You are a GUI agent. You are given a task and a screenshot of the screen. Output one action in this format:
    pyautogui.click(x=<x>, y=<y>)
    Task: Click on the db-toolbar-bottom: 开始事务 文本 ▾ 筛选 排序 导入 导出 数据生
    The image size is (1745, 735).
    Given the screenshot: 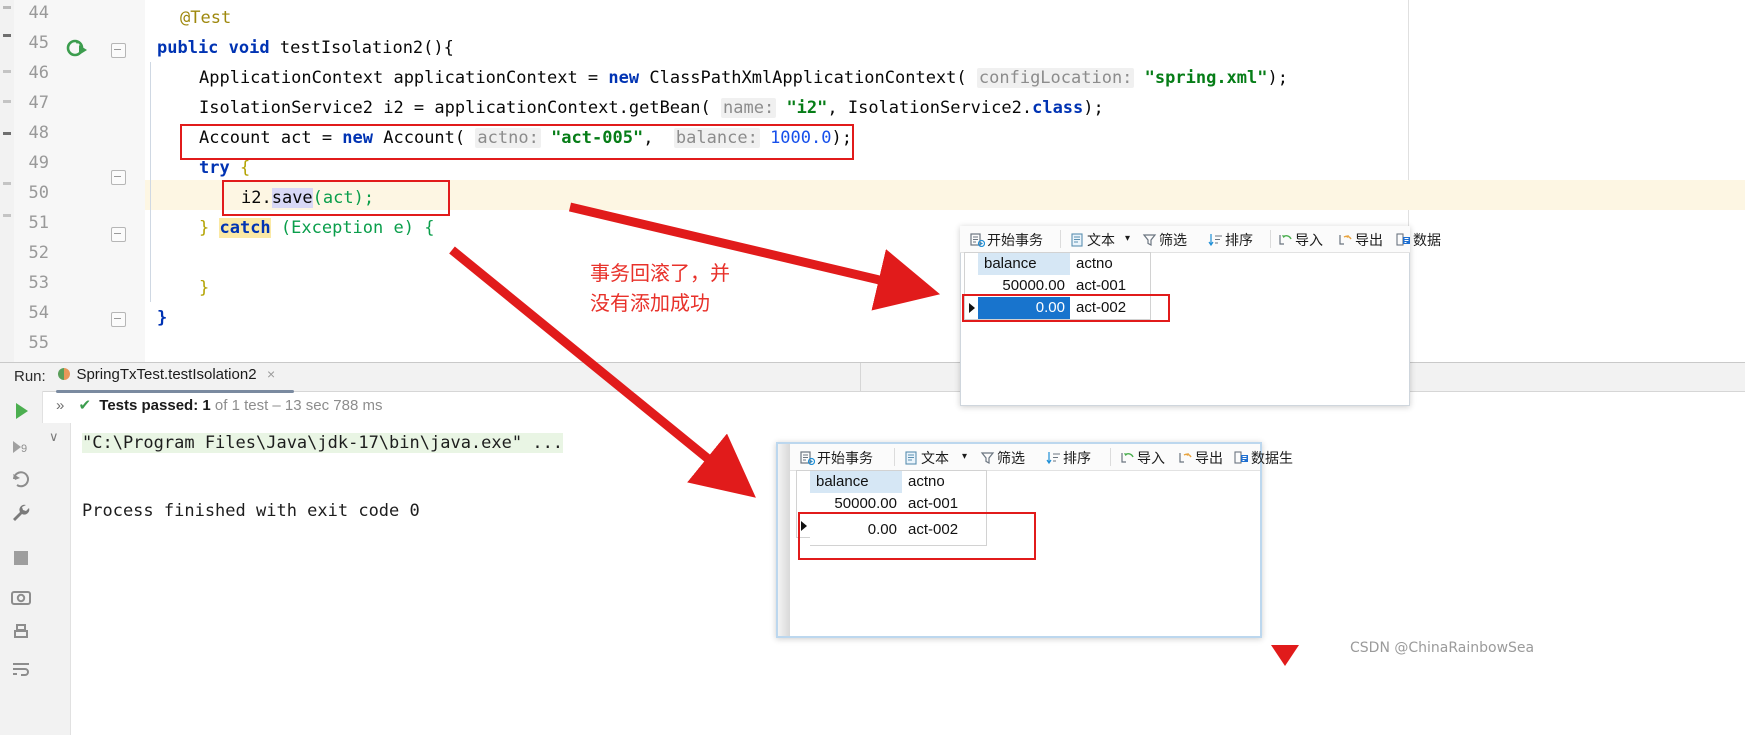 What is the action you would take?
    pyautogui.click(x=1041, y=457)
    